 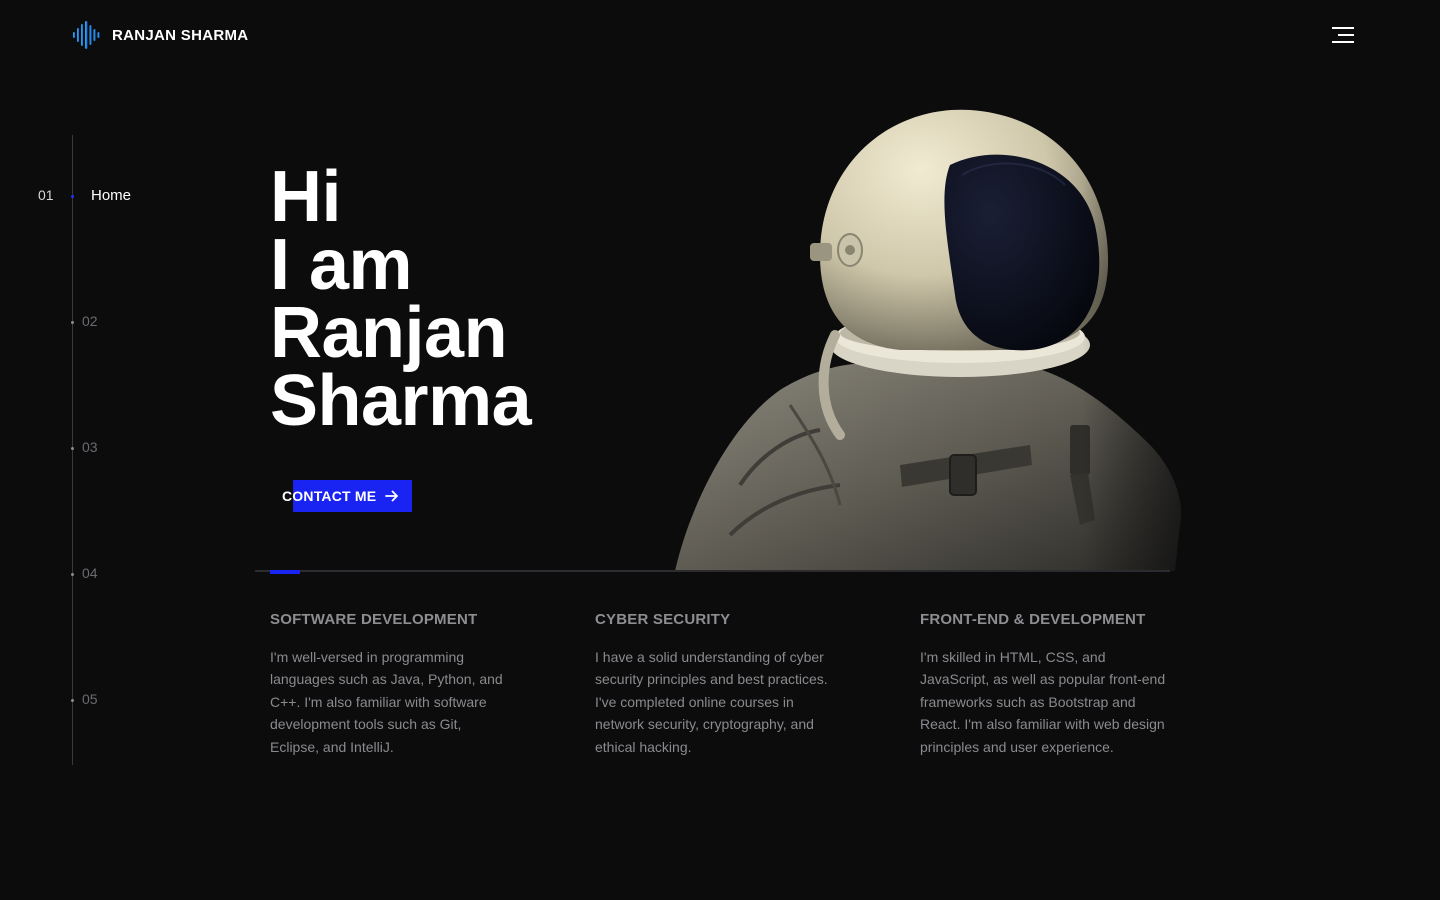 I want to click on hero-heading: Hi I am Ranjan Sharma, so click(x=401, y=299).